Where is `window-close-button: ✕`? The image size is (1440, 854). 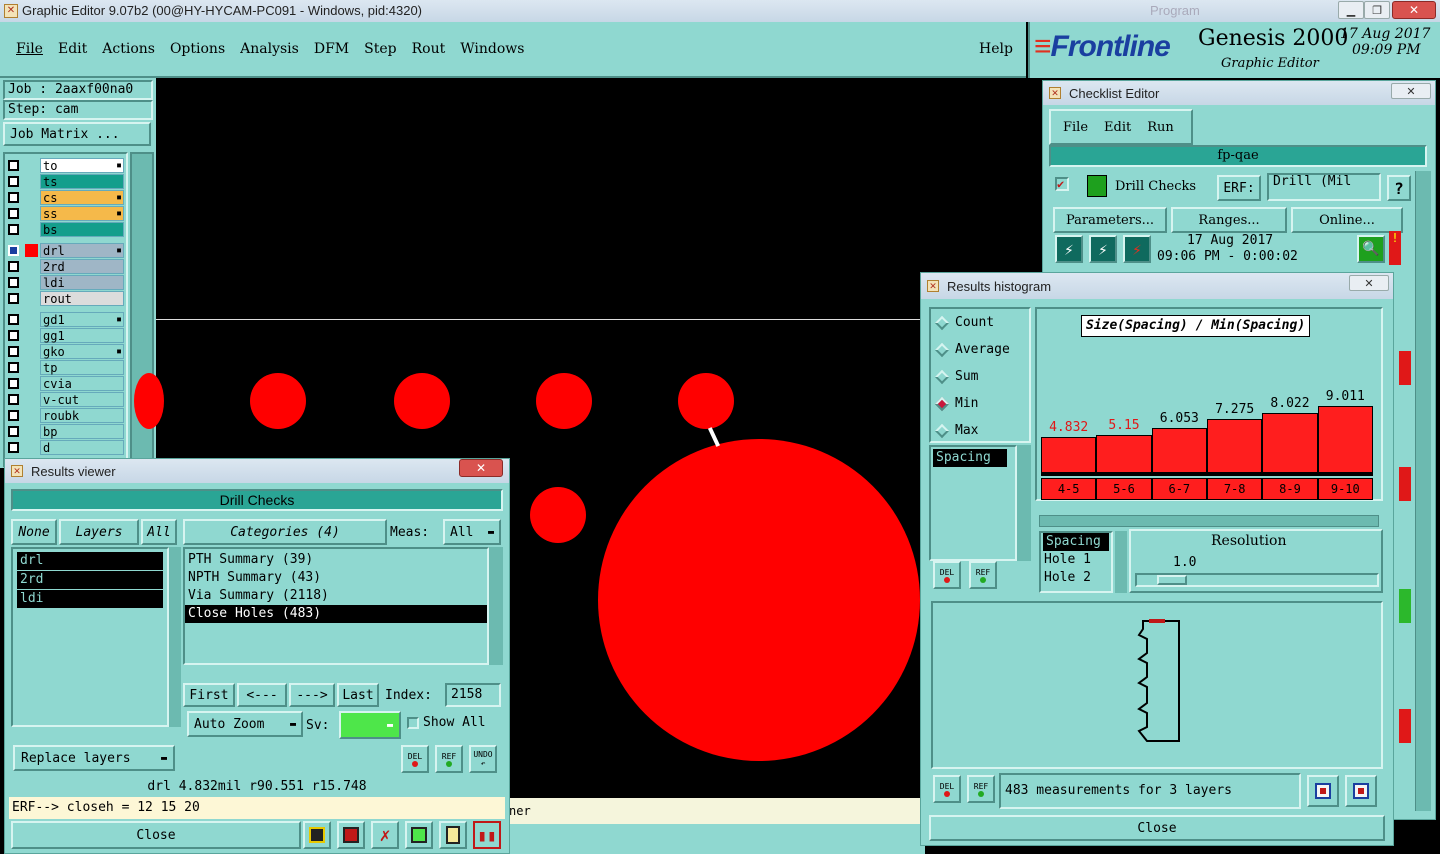 window-close-button: ✕ is located at coordinates (1414, 10).